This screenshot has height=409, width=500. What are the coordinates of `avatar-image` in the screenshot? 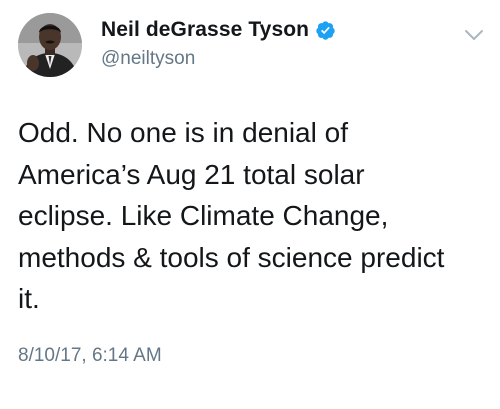 It's located at (50, 45).